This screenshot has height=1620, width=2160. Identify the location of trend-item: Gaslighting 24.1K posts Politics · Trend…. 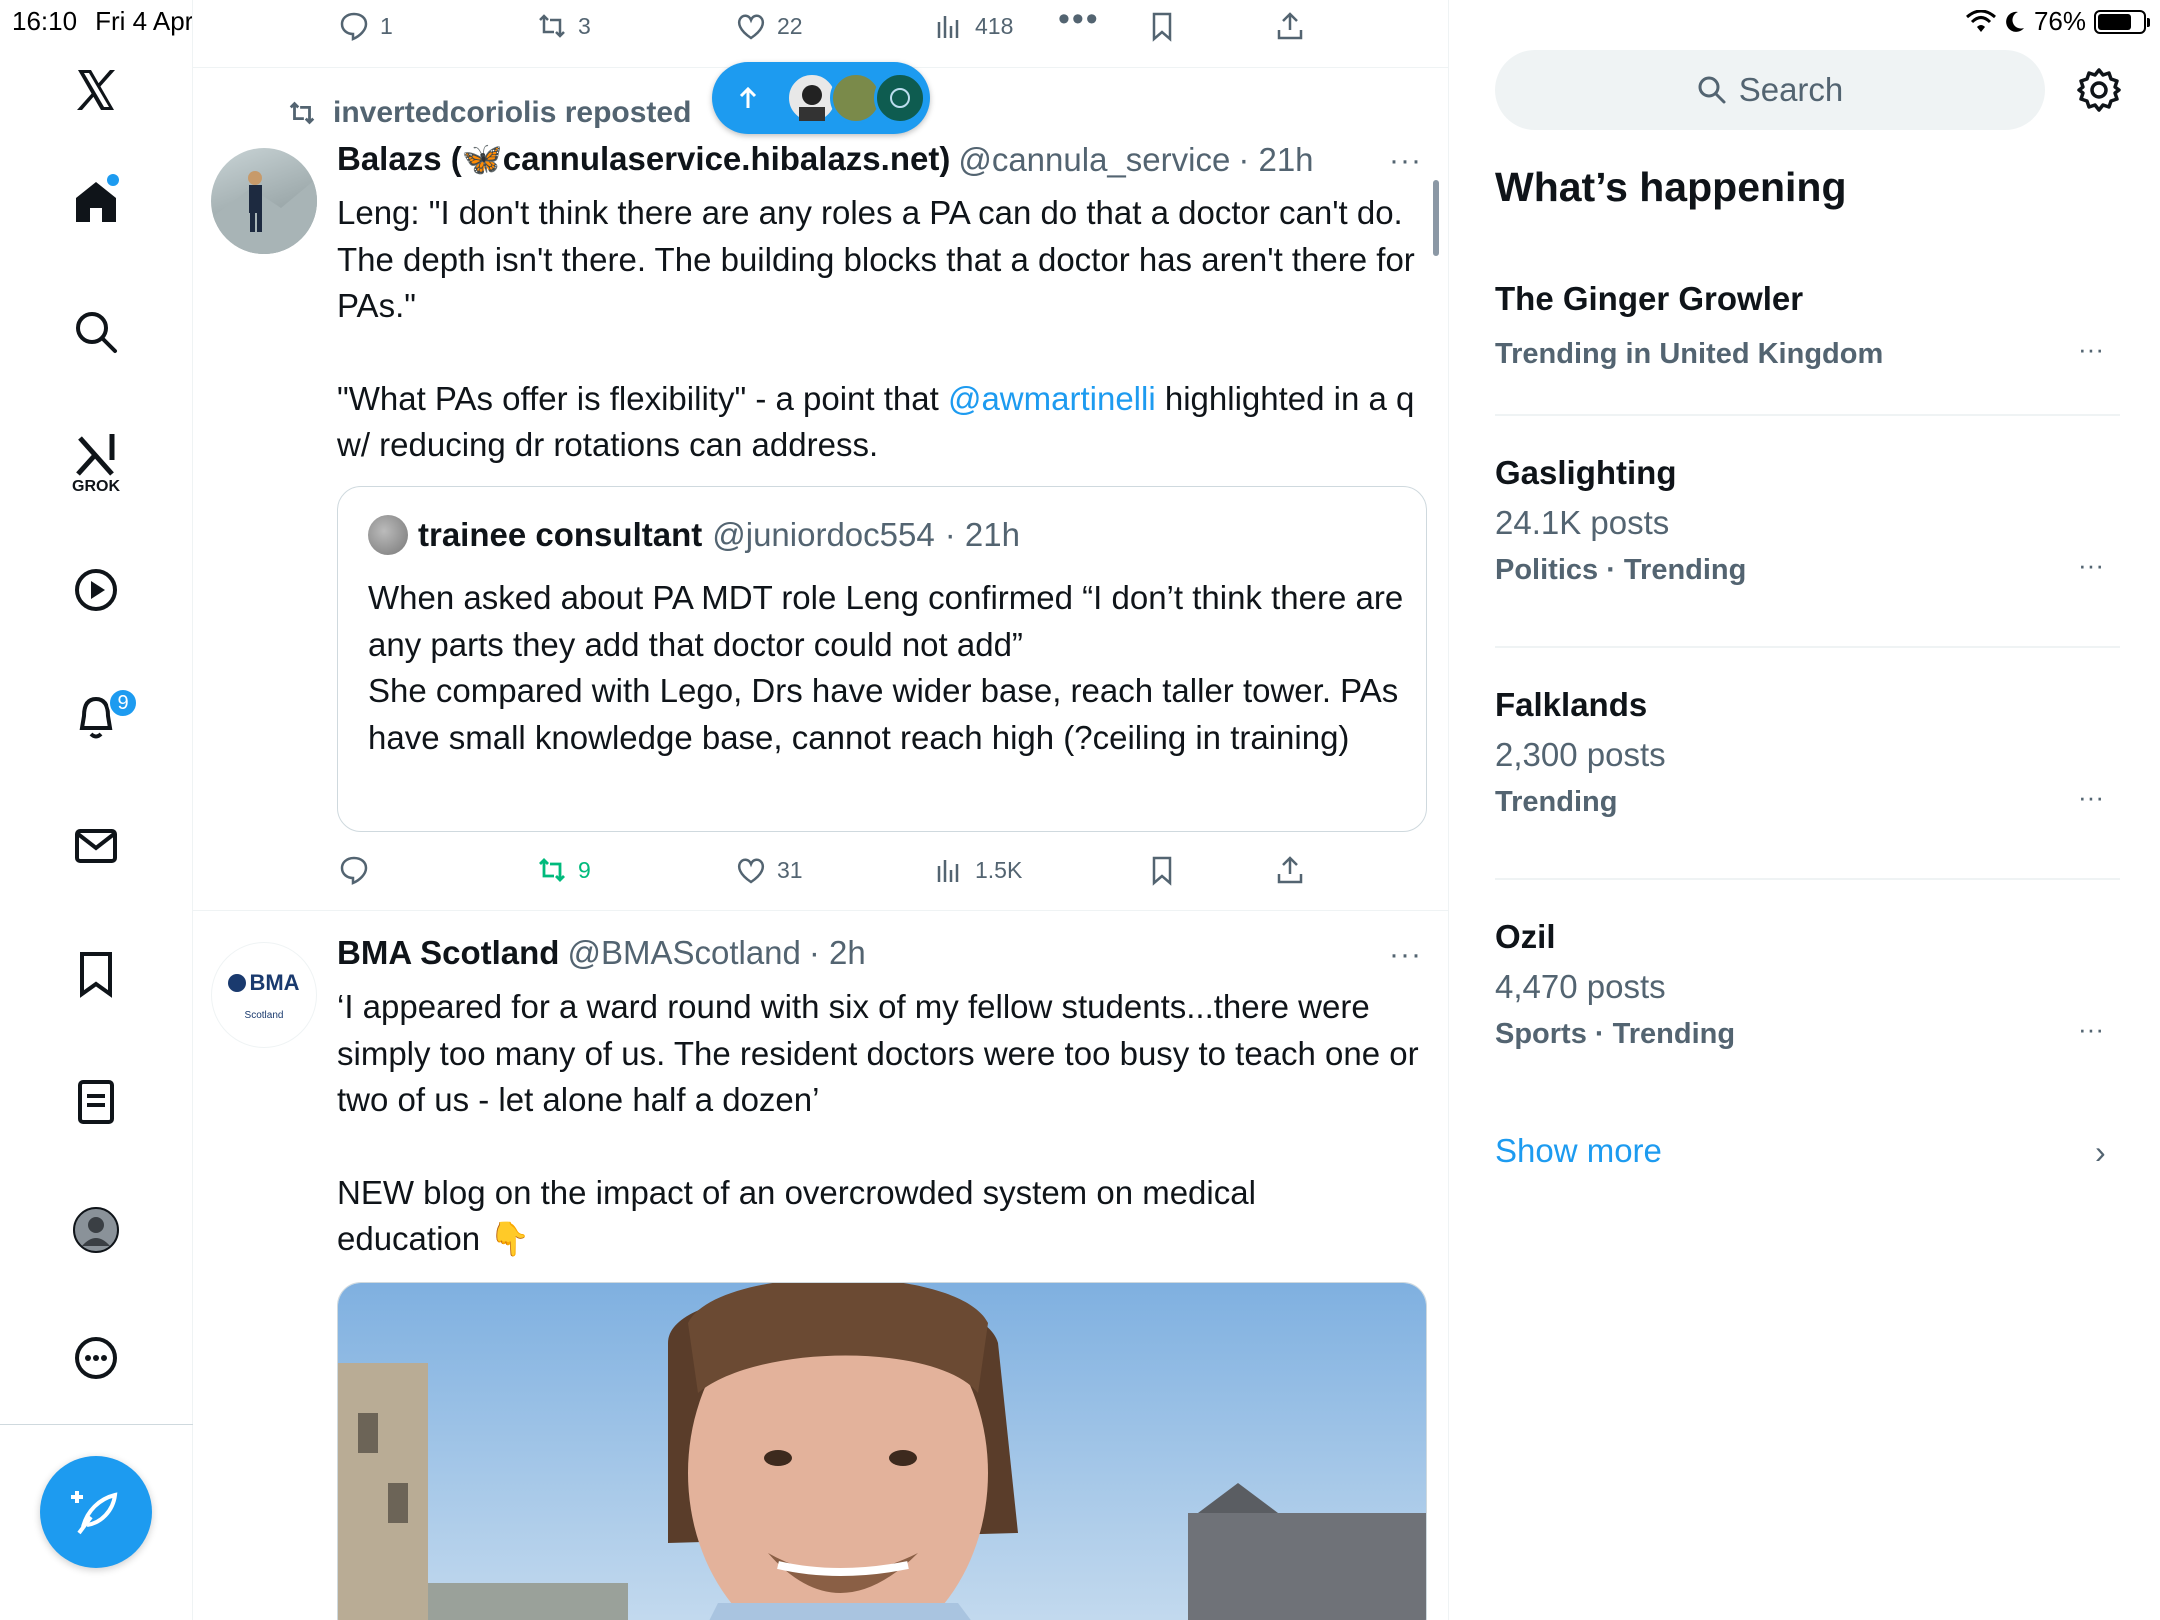
(1807, 520).